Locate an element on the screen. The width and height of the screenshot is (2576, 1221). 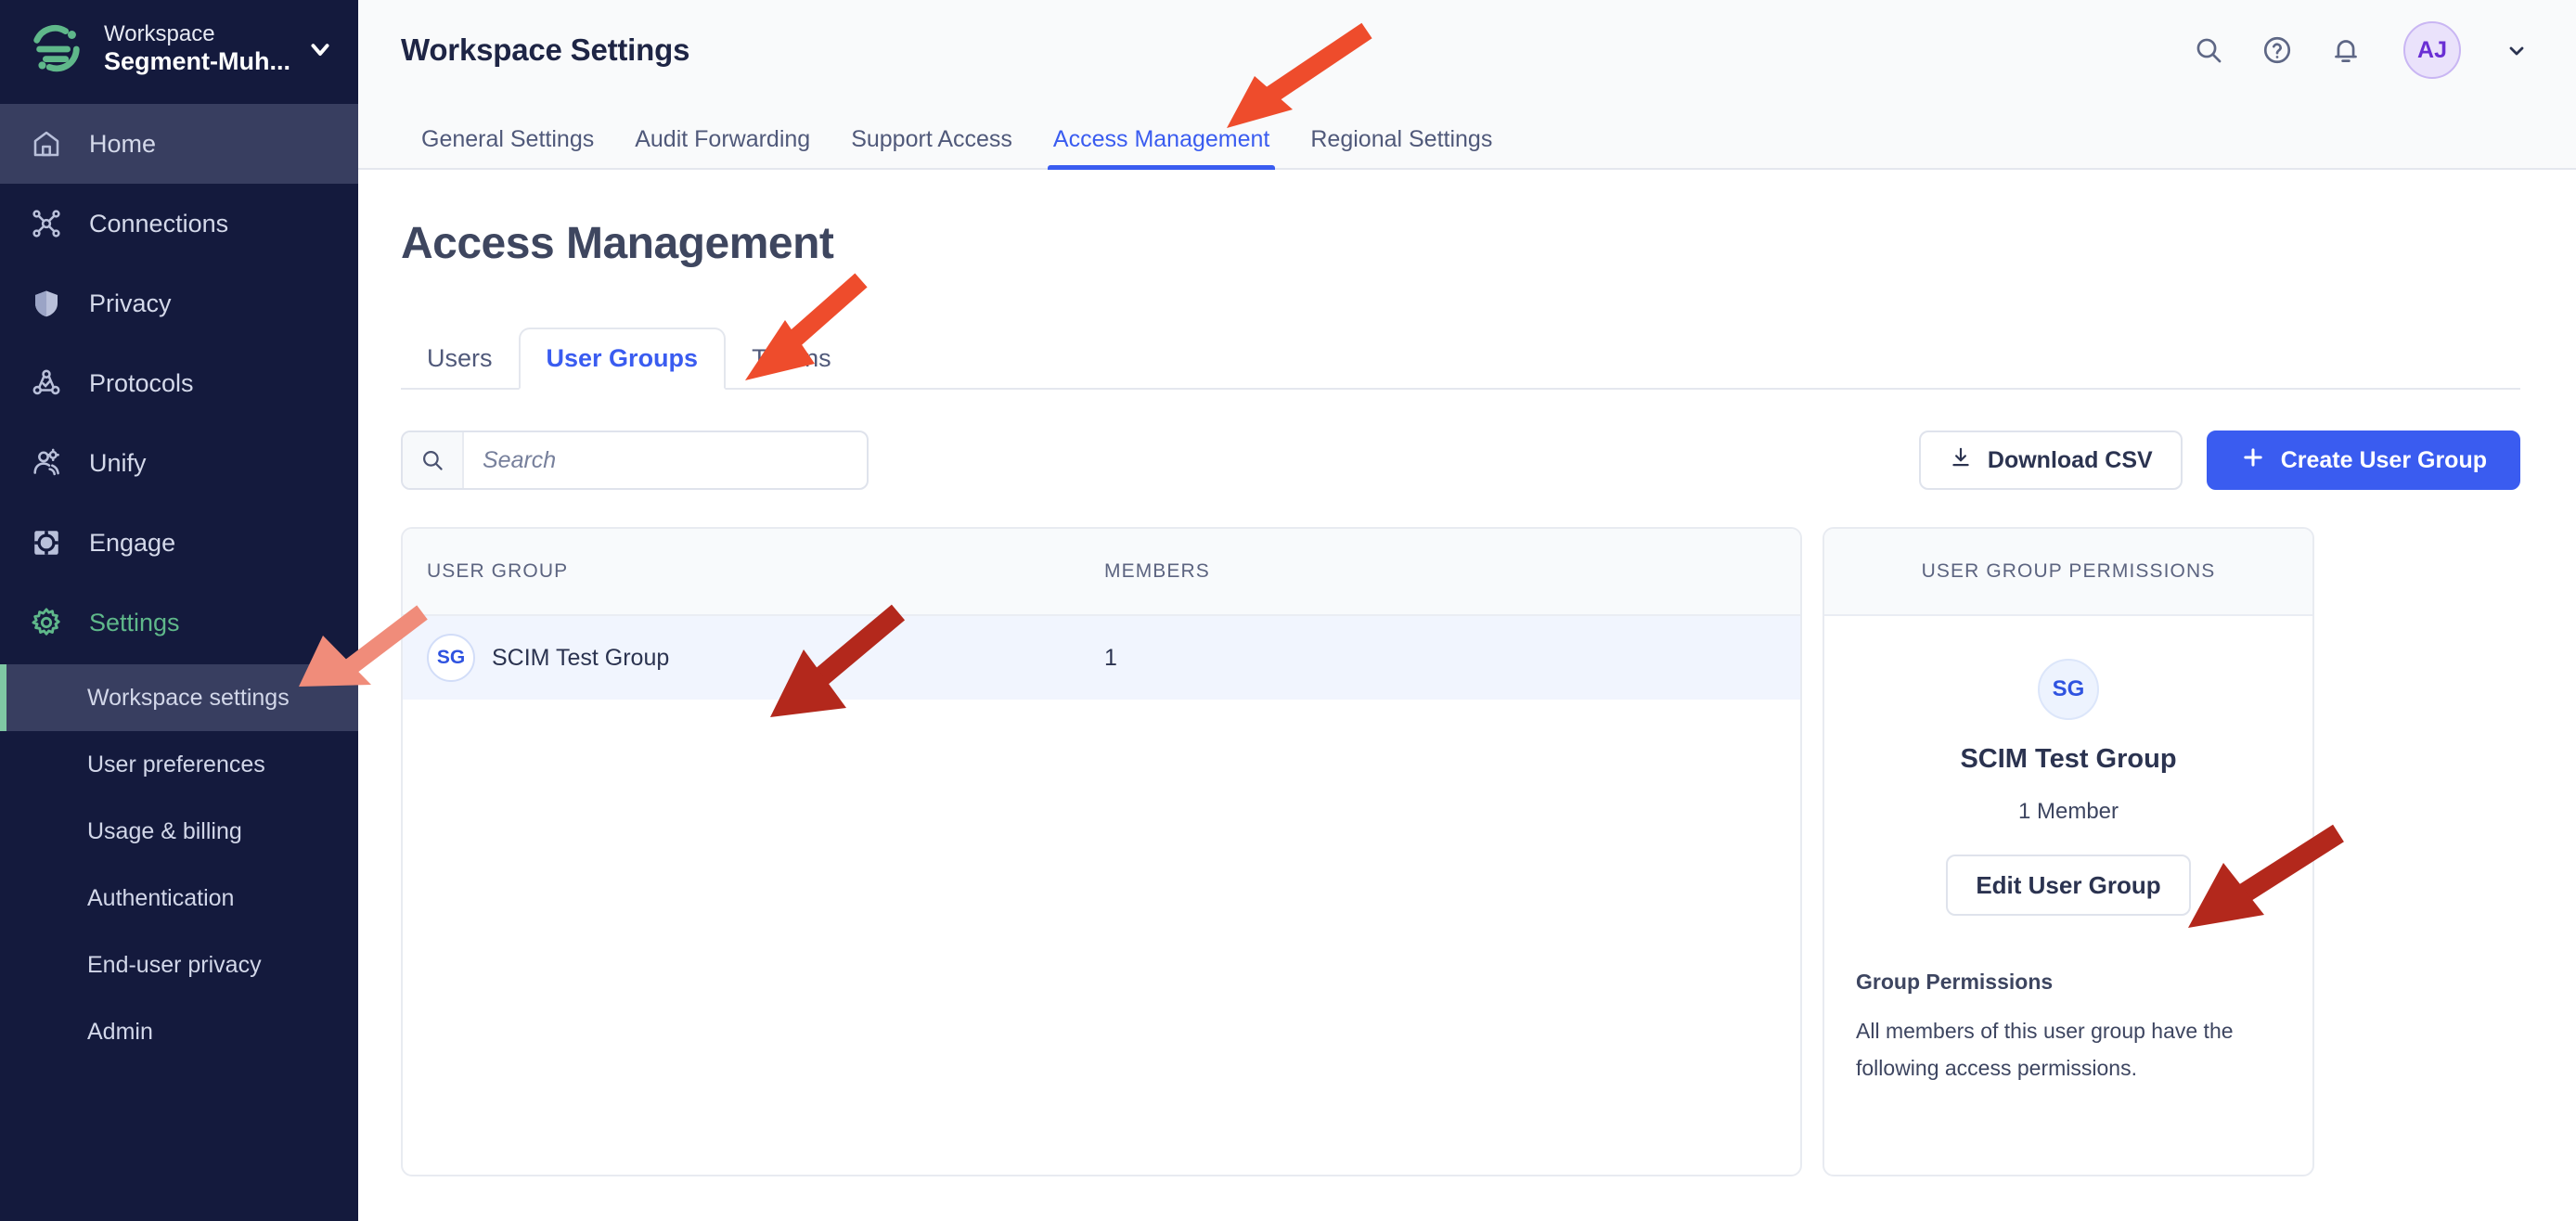
engage-icon is located at coordinates (46, 543).